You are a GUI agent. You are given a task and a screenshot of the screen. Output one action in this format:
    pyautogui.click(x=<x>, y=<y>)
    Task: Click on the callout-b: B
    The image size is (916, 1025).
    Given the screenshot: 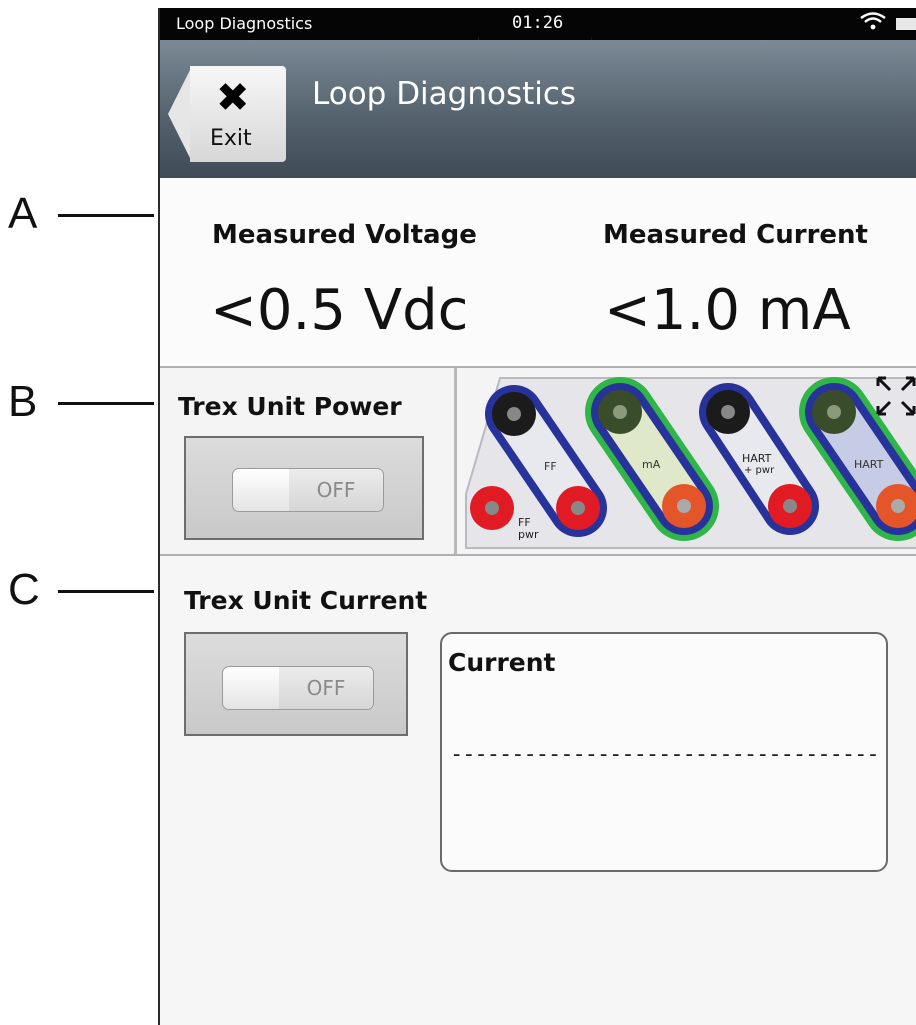 What is the action you would take?
    pyautogui.click(x=77, y=402)
    